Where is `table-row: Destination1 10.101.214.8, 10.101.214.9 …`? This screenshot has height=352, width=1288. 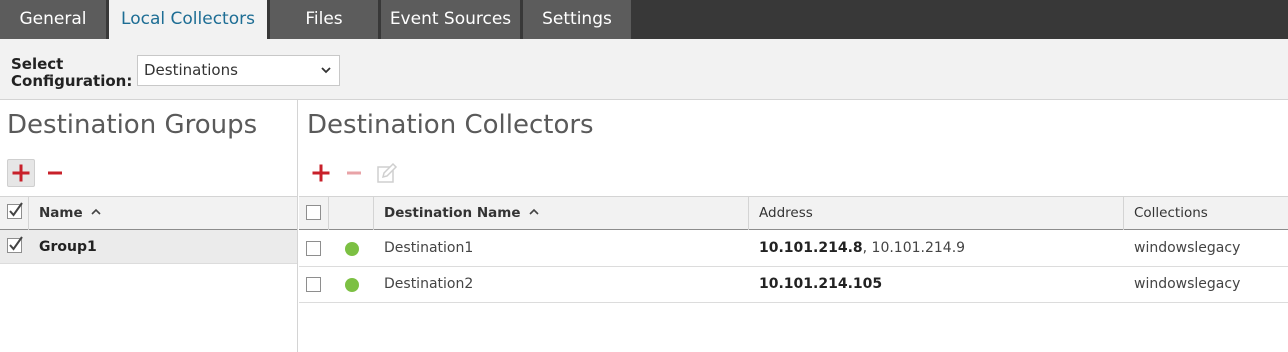
table-row: Destination1 10.101.214.8, 10.101.214.9 … is located at coordinates (793, 249).